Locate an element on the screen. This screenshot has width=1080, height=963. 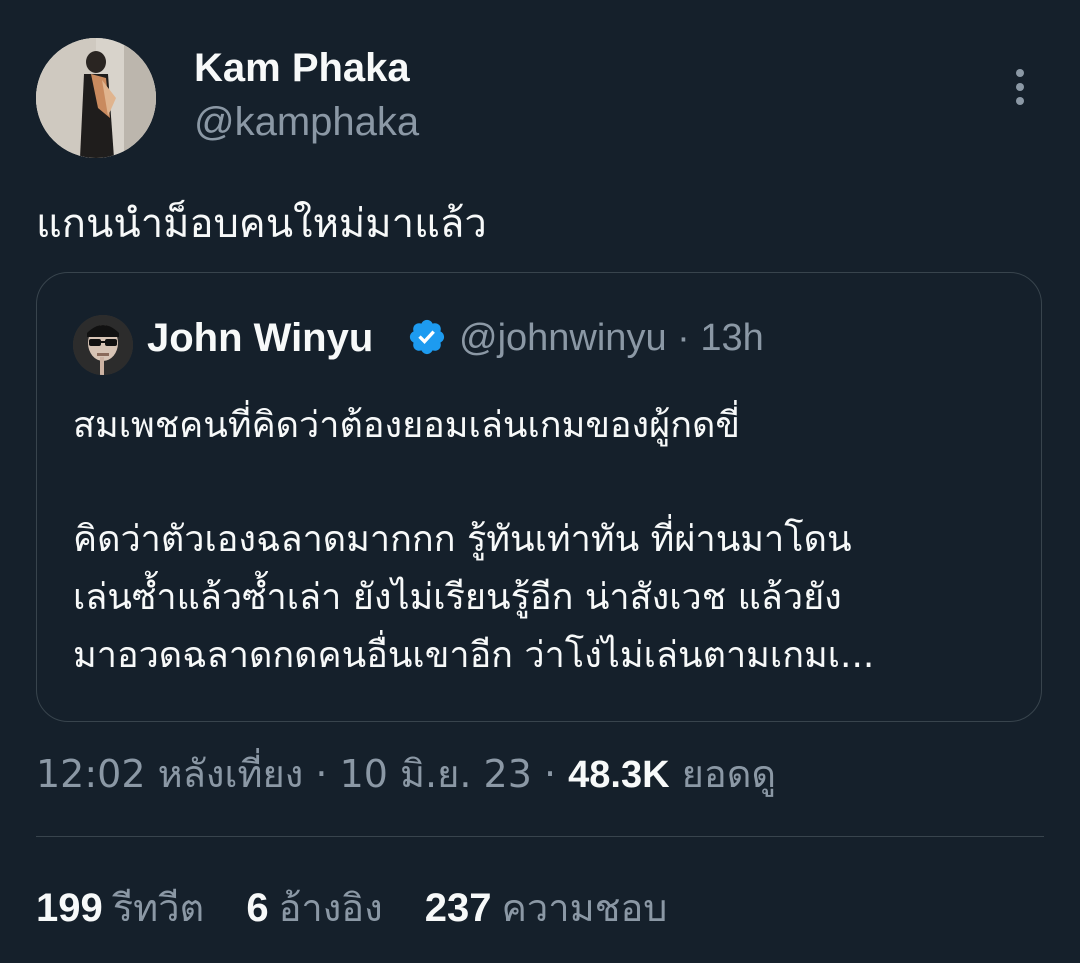
likes-label: ความชอบ is located at coordinates (584, 908).